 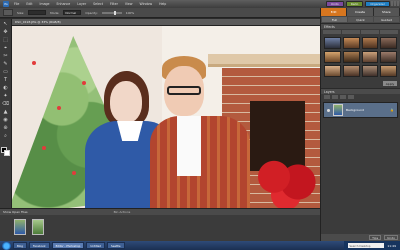 What do you see at coordinates (286, 182) in the screenshot?
I see `photo-poinsettia` at bounding box center [286, 182].